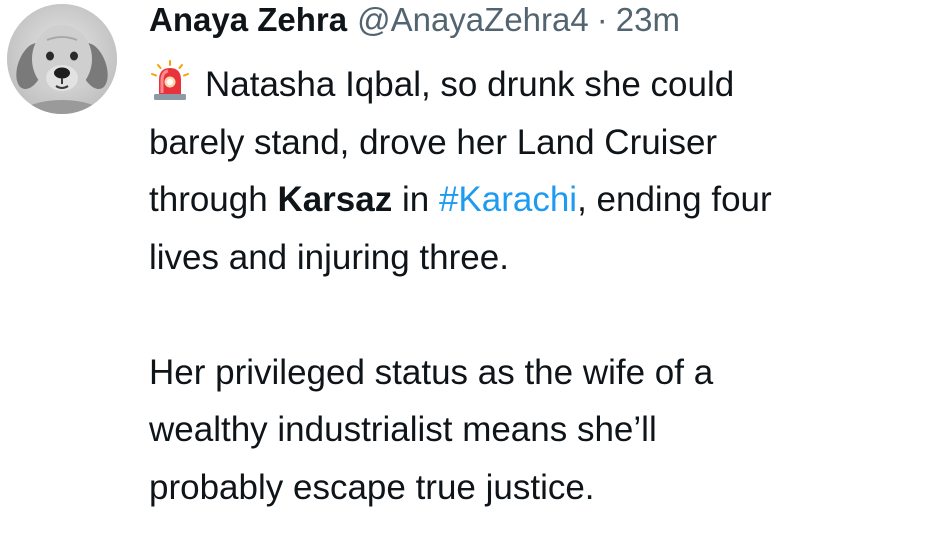  Describe the element at coordinates (674, 199) in the screenshot. I see `tweet-text-segment: , ending four` at that location.